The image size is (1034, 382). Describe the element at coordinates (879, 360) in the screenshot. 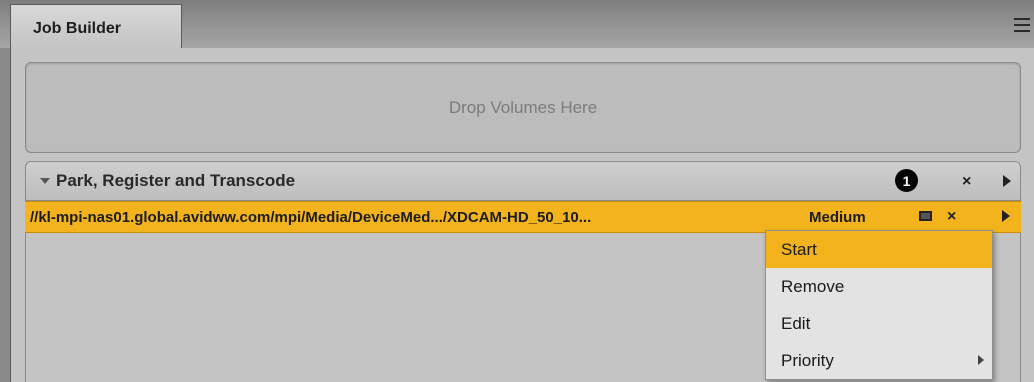

I see `menu-item-priority: Priority` at that location.